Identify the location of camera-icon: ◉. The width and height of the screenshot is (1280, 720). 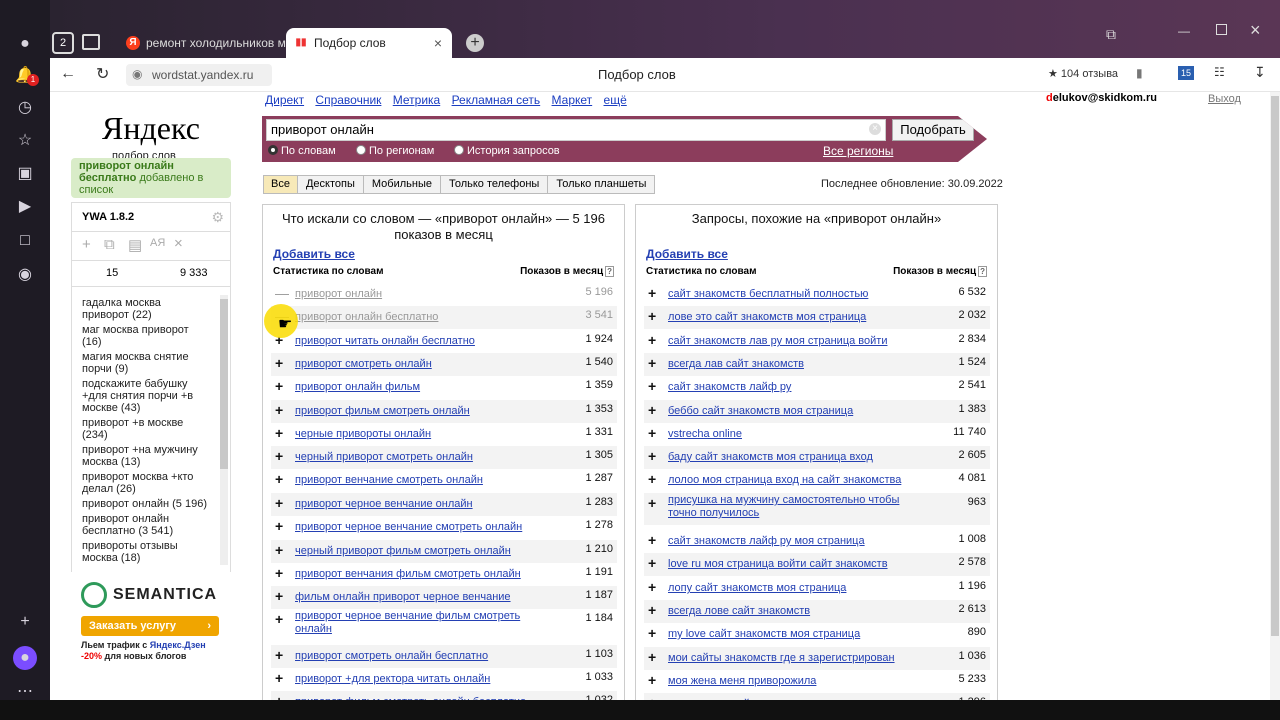
(25, 275).